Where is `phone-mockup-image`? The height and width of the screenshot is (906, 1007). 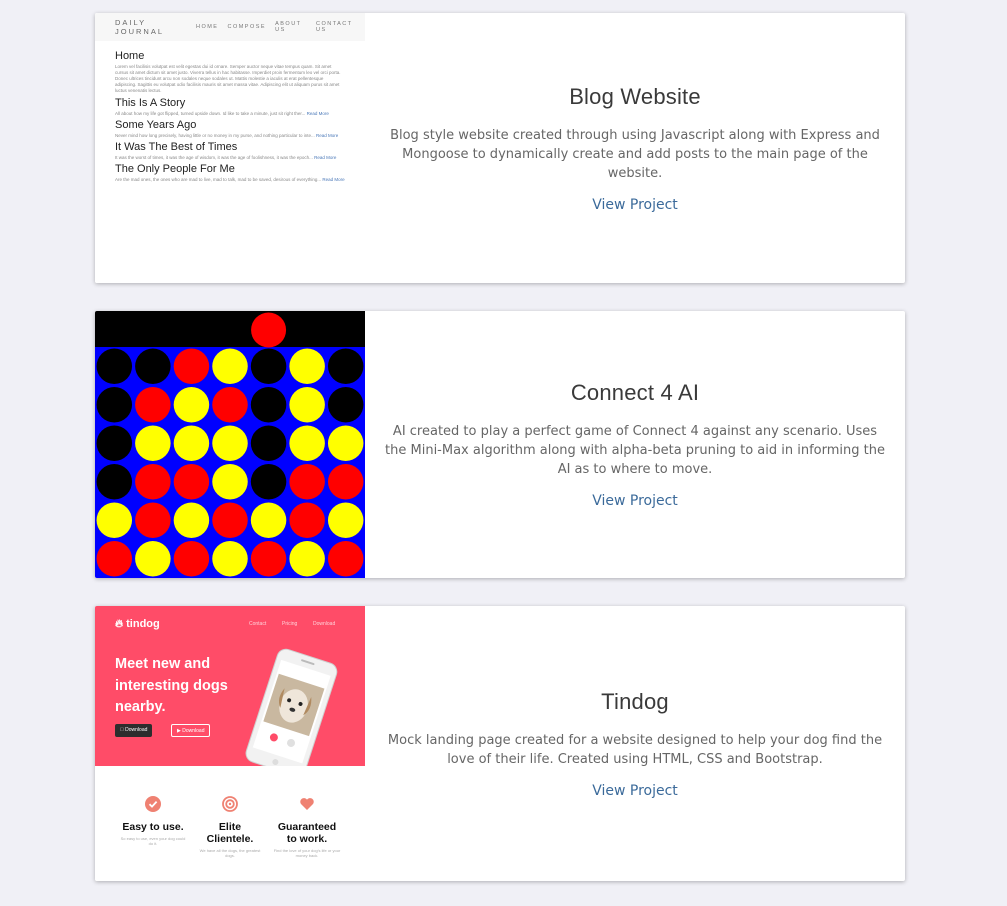 phone-mockup-image is located at coordinates (291, 712).